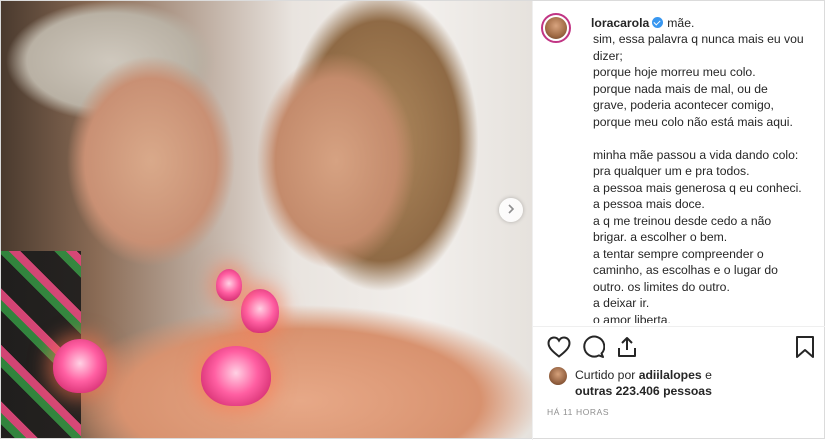  What do you see at coordinates (660, 237) in the screenshot?
I see `caption-line: brigar. a escolher o bem.` at bounding box center [660, 237].